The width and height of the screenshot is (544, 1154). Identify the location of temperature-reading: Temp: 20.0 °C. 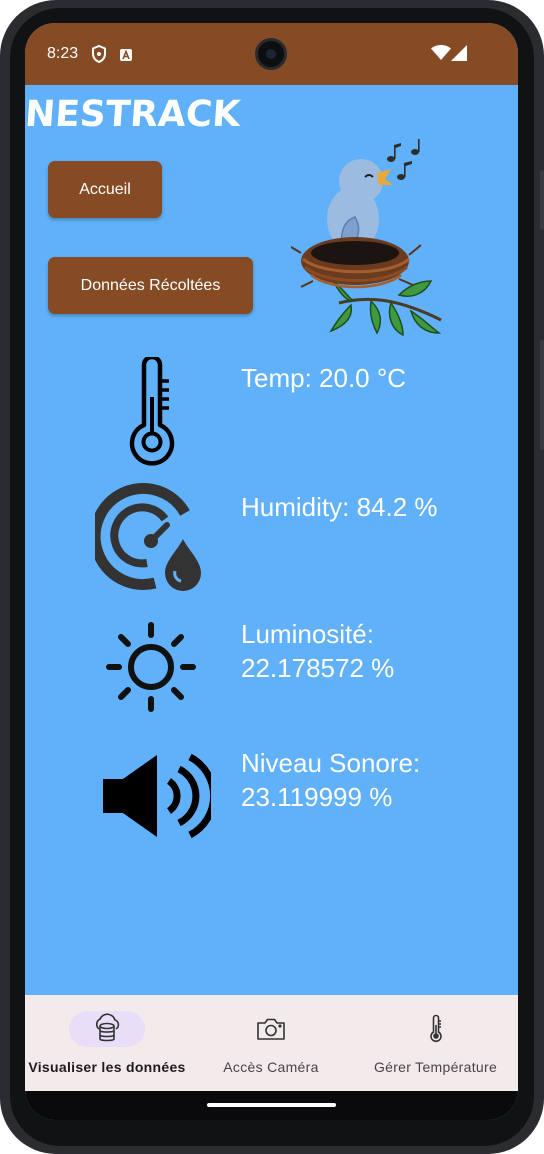
(324, 378).